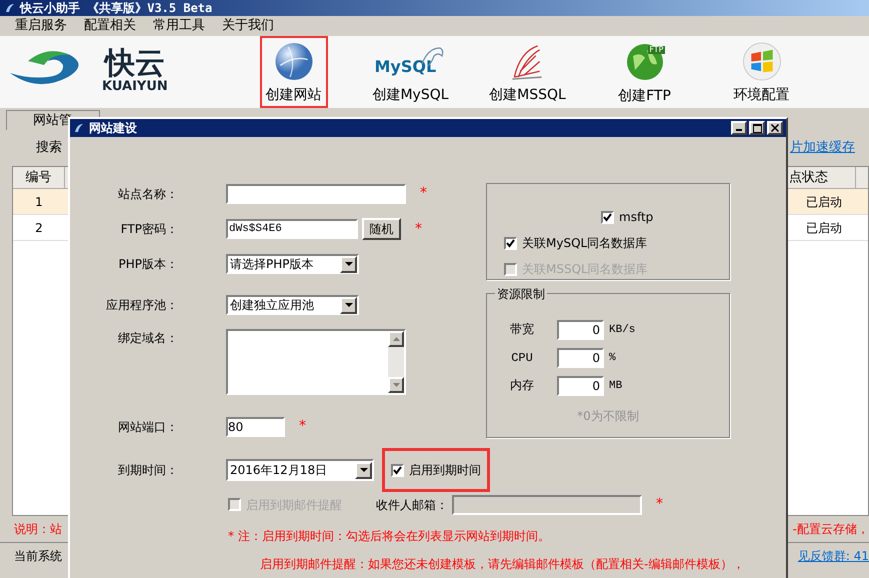  Describe the element at coordinates (116, 8) in the screenshot. I see `window-title: 快云小助手 《共享版》V3.5 Beta` at that location.